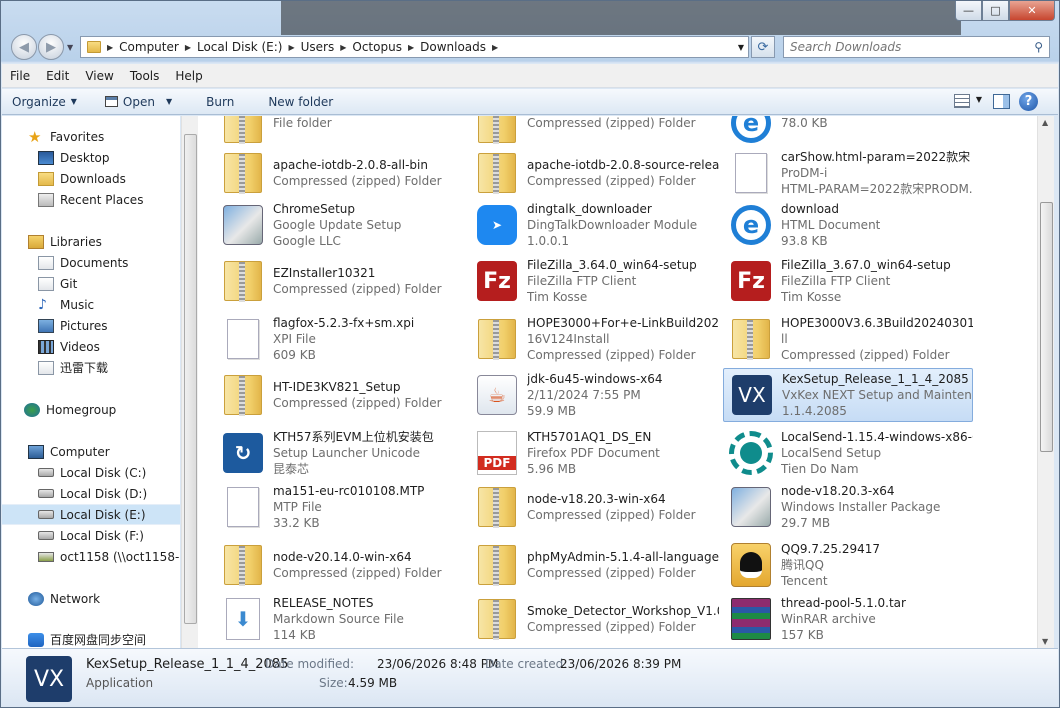 Image resolution: width=1060 pixels, height=708 pixels. I want to click on menu-file: File, so click(20, 76).